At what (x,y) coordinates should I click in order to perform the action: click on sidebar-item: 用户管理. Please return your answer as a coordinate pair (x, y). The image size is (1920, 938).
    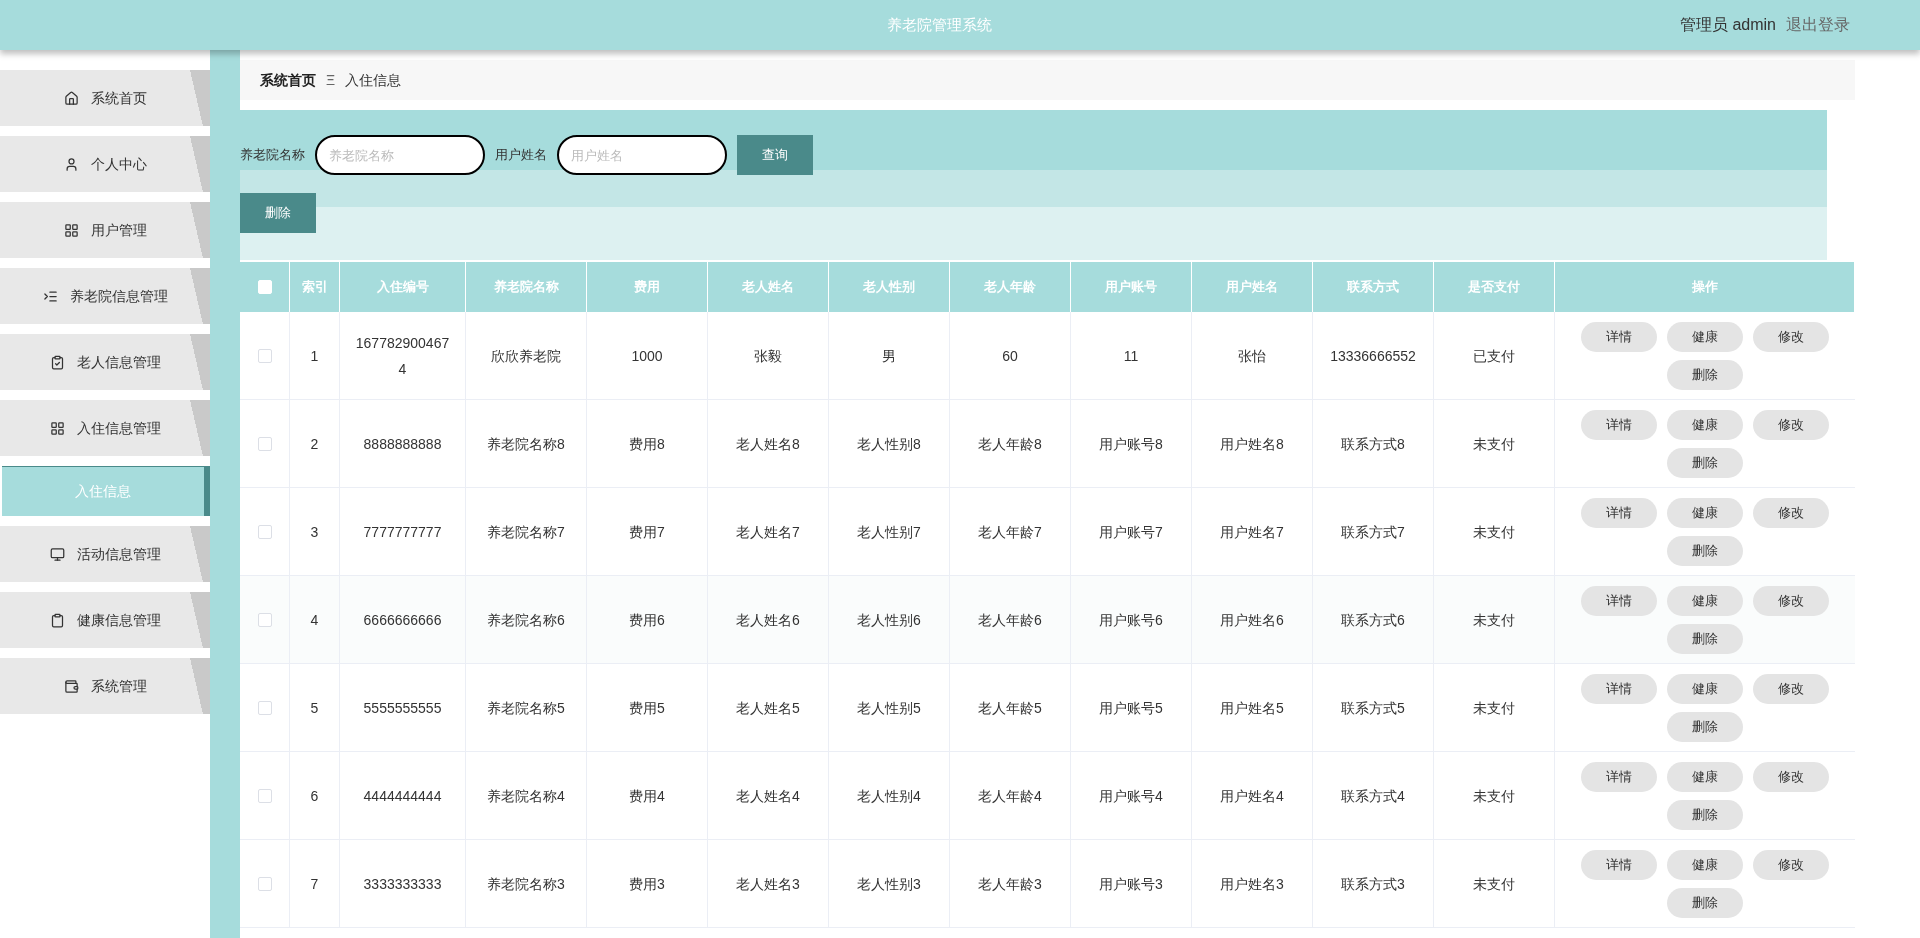
    Looking at the image, I should click on (105, 230).